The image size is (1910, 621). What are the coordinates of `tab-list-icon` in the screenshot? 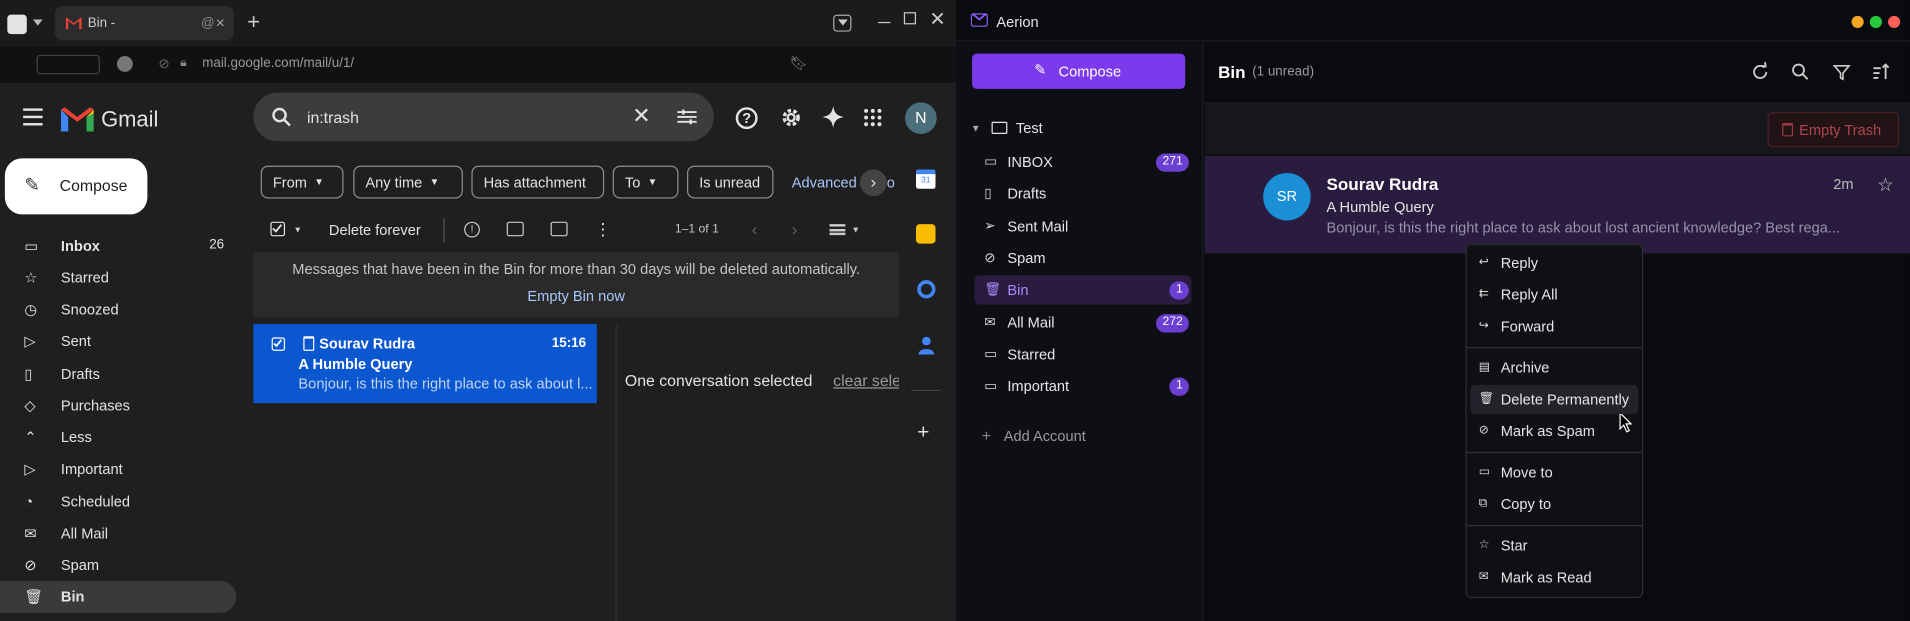 It's located at (842, 23).